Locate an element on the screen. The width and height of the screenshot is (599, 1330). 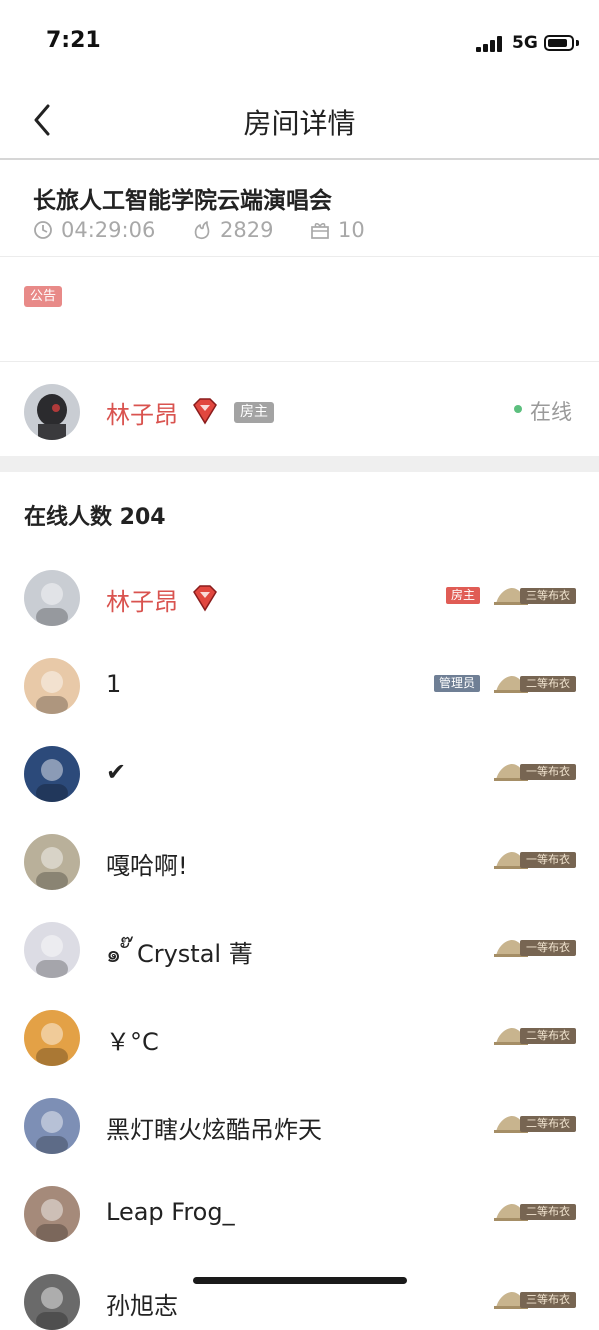
likes-meta: 2829 is located at coordinates (232, 230).